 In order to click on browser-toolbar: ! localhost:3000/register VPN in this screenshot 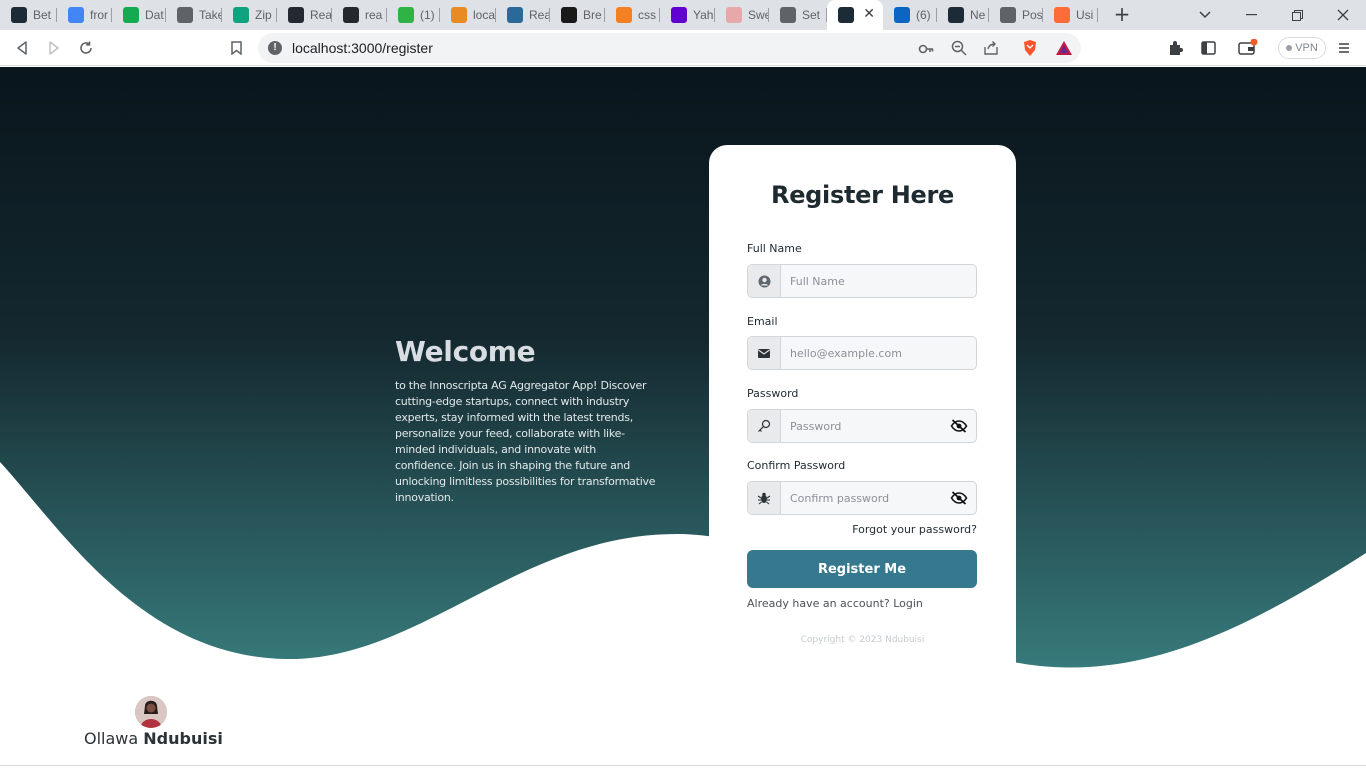, I will do `click(683, 48)`.